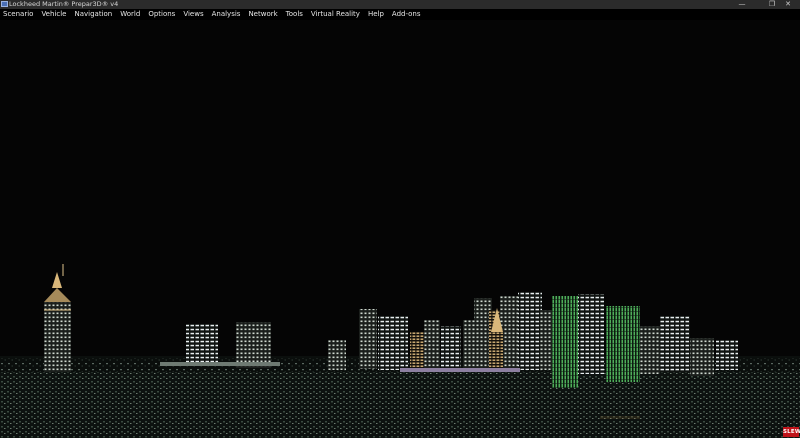  I want to click on tower-h, so click(451, 348).